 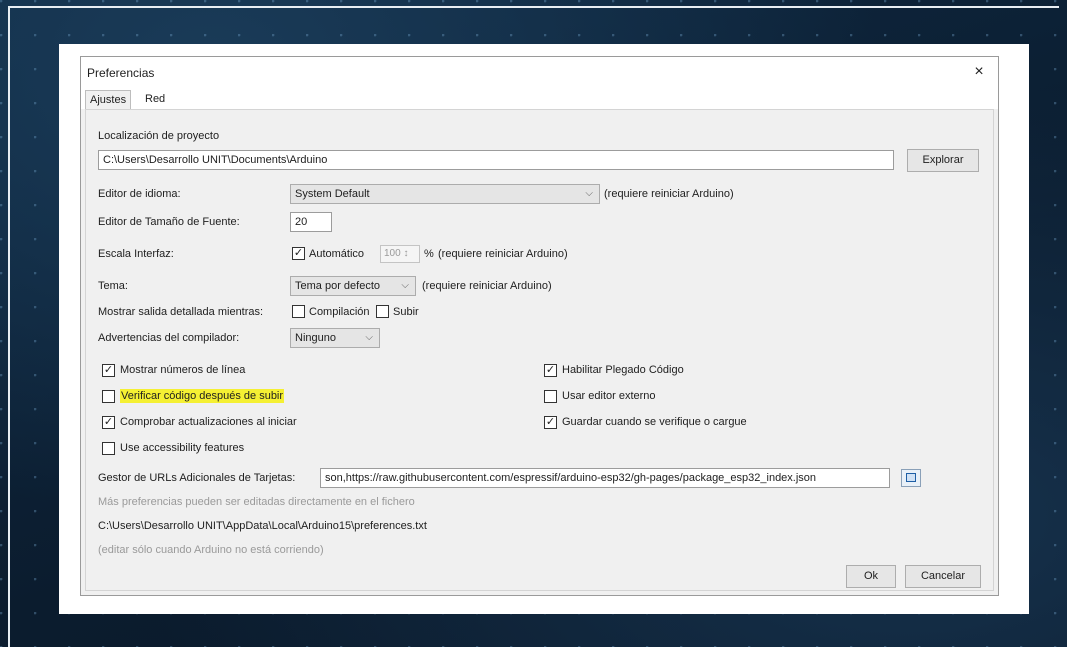 I want to click on tab-strip: Ajustes Red, so click(x=539, y=98).